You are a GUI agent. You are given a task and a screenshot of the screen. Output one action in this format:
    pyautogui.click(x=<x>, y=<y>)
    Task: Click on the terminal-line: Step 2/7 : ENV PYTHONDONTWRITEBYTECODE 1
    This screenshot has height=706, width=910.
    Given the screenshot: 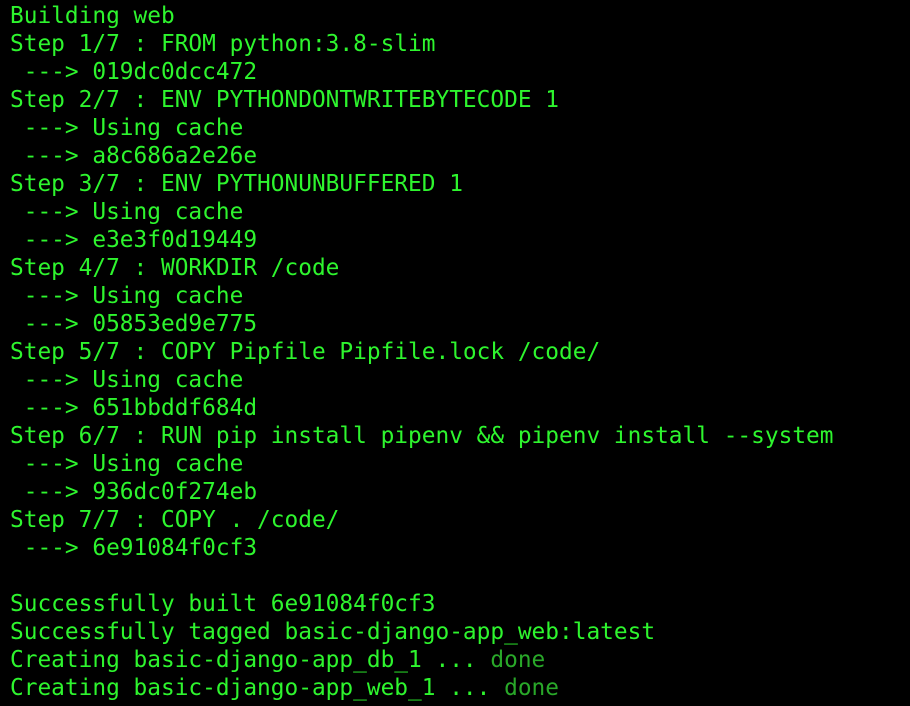 What is the action you would take?
    pyautogui.click(x=422, y=100)
    